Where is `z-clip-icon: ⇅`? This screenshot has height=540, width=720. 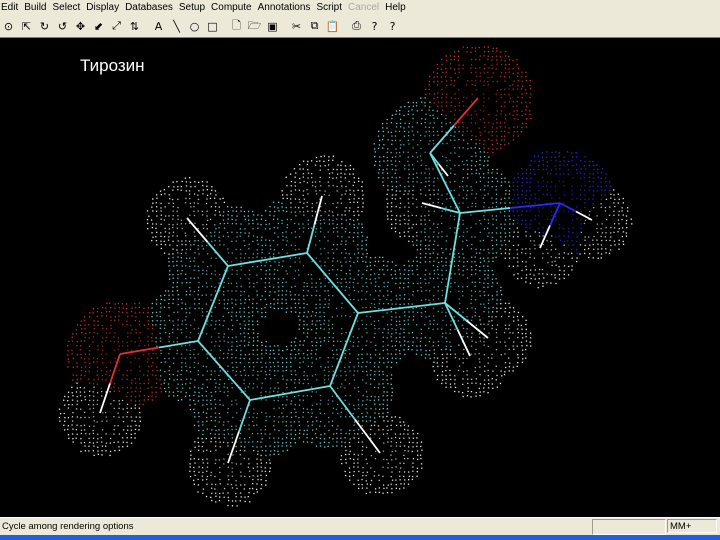
z-clip-icon: ⇅ is located at coordinates (134, 26).